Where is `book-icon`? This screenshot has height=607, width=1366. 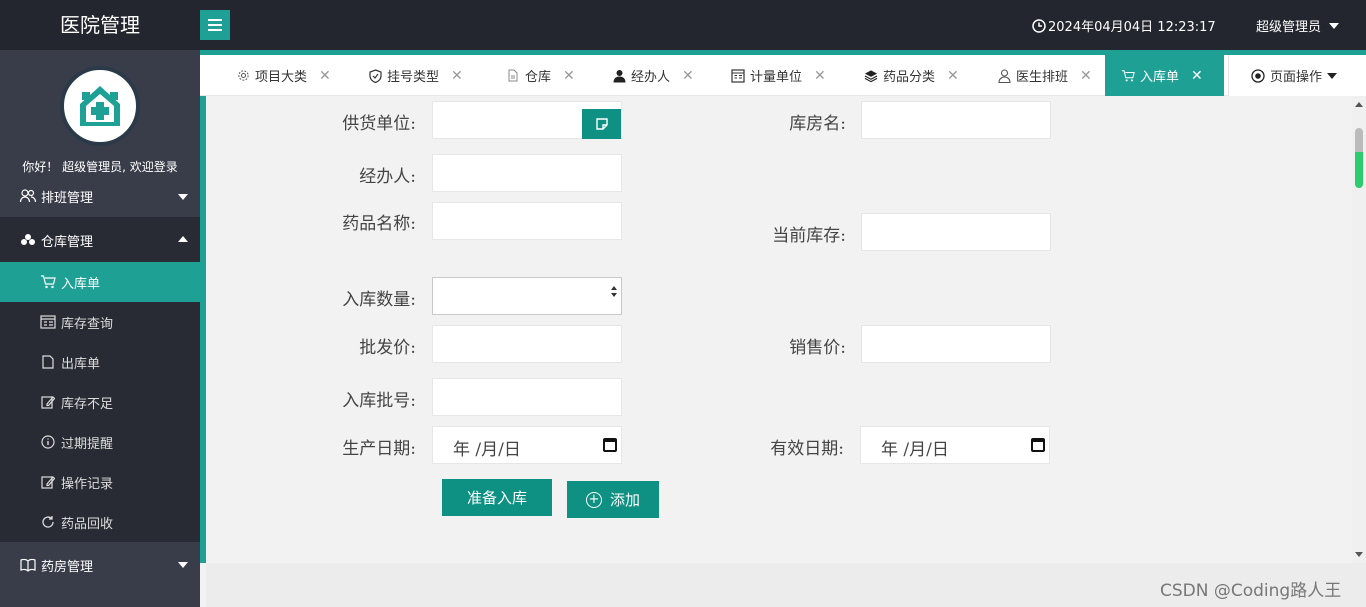 book-icon is located at coordinates (28, 565).